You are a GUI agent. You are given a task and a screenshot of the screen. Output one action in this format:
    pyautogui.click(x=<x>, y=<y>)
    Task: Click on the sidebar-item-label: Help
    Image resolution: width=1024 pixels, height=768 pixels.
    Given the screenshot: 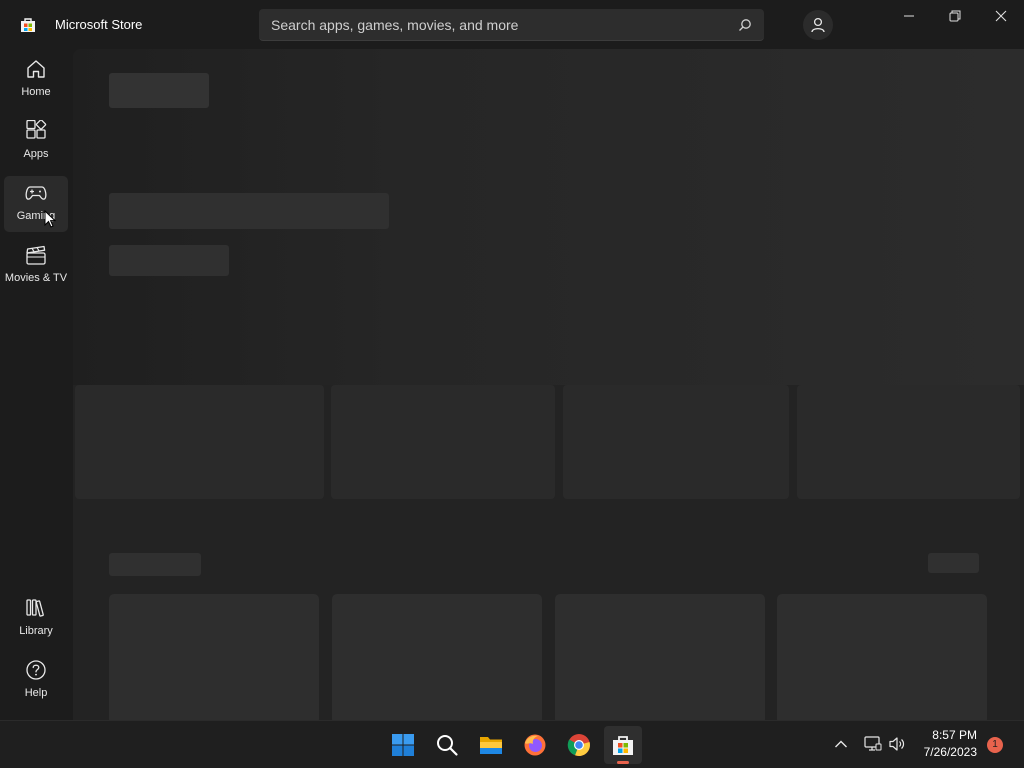 What is the action you would take?
    pyautogui.click(x=36, y=693)
    